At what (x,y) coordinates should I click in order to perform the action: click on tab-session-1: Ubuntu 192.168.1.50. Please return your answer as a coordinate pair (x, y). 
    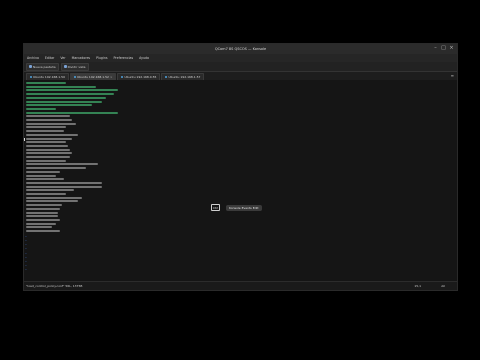
    Looking at the image, I should click on (47, 76).